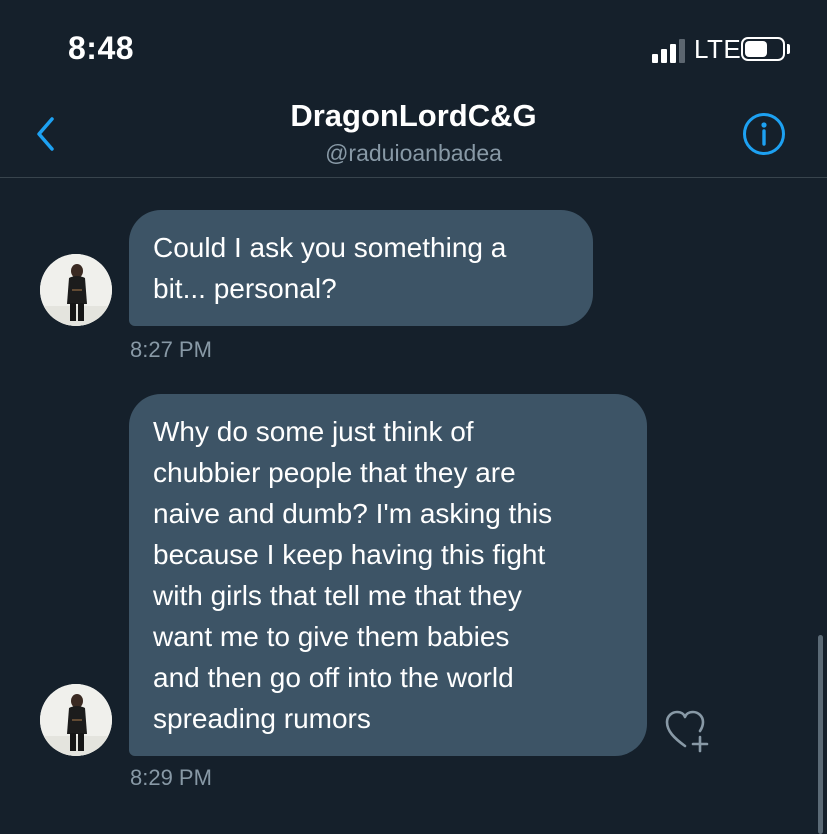  Describe the element at coordinates (413, 116) in the screenshot. I see `conversation-title: DragonLordC&G` at that location.